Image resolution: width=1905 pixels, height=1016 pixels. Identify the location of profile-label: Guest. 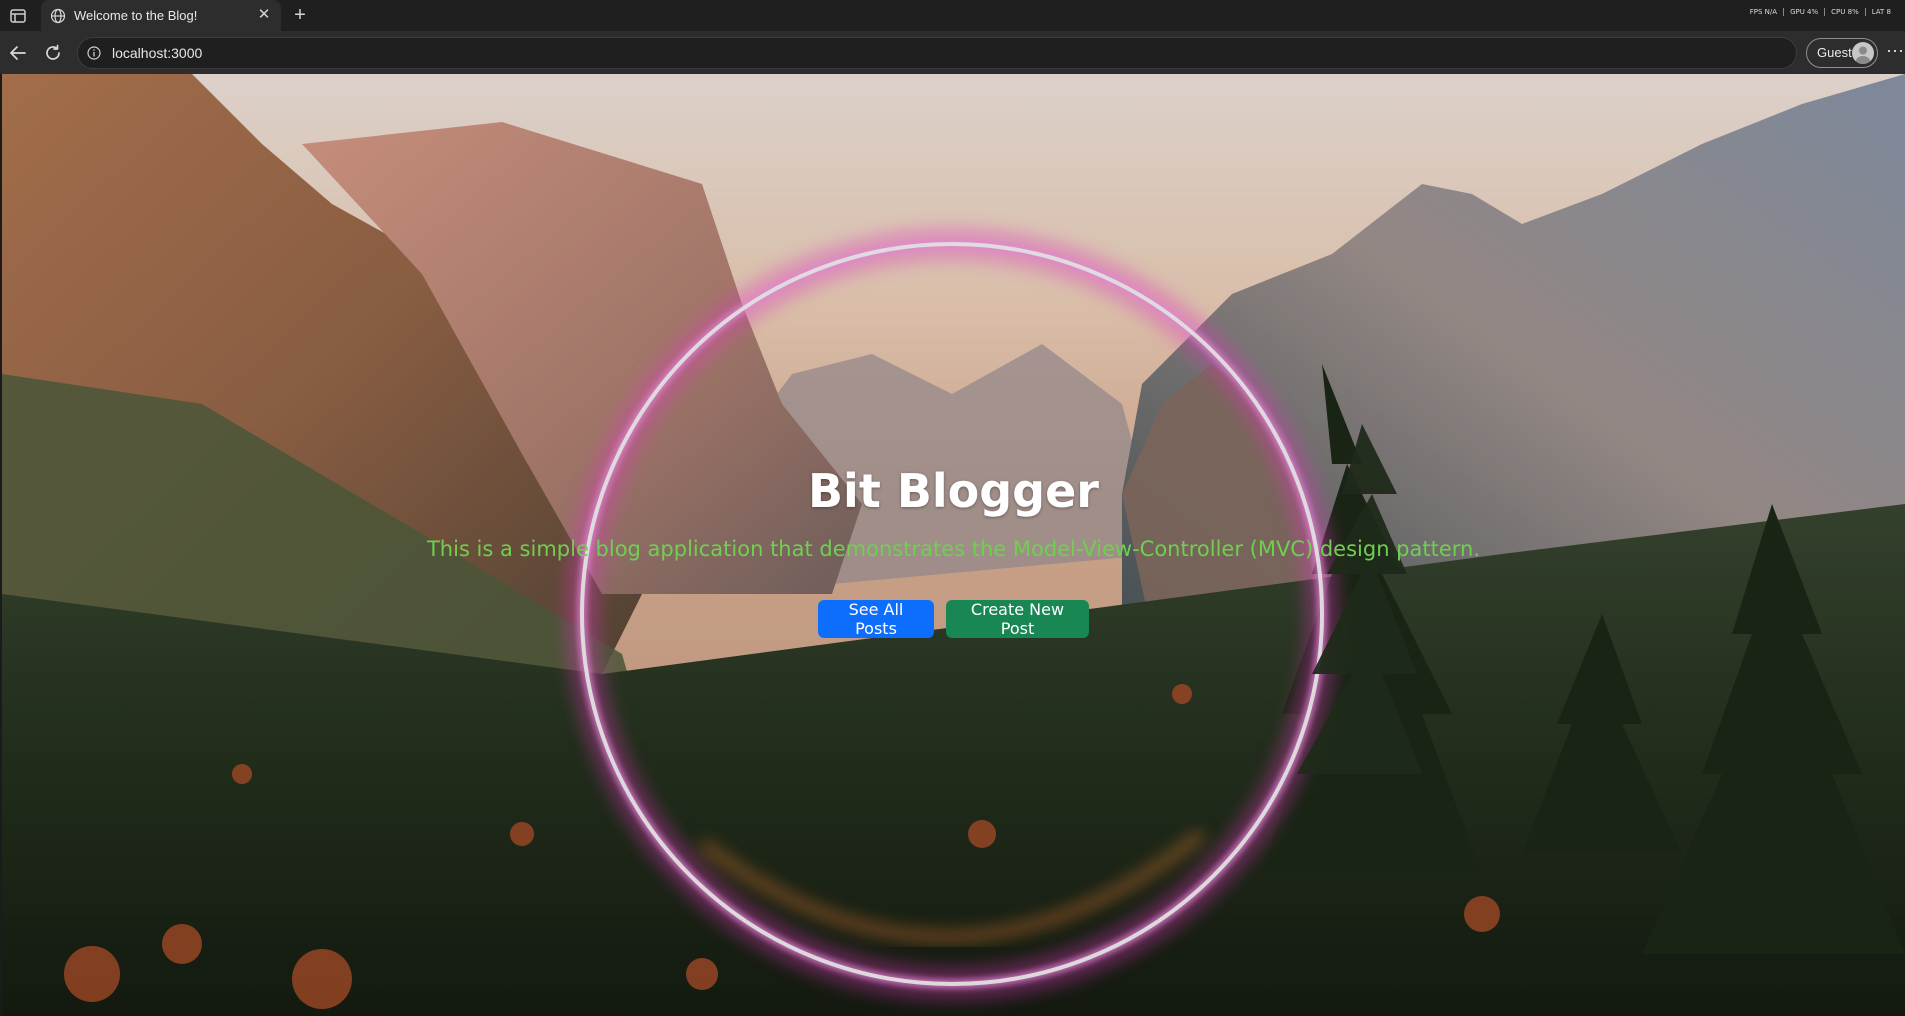
(1834, 52).